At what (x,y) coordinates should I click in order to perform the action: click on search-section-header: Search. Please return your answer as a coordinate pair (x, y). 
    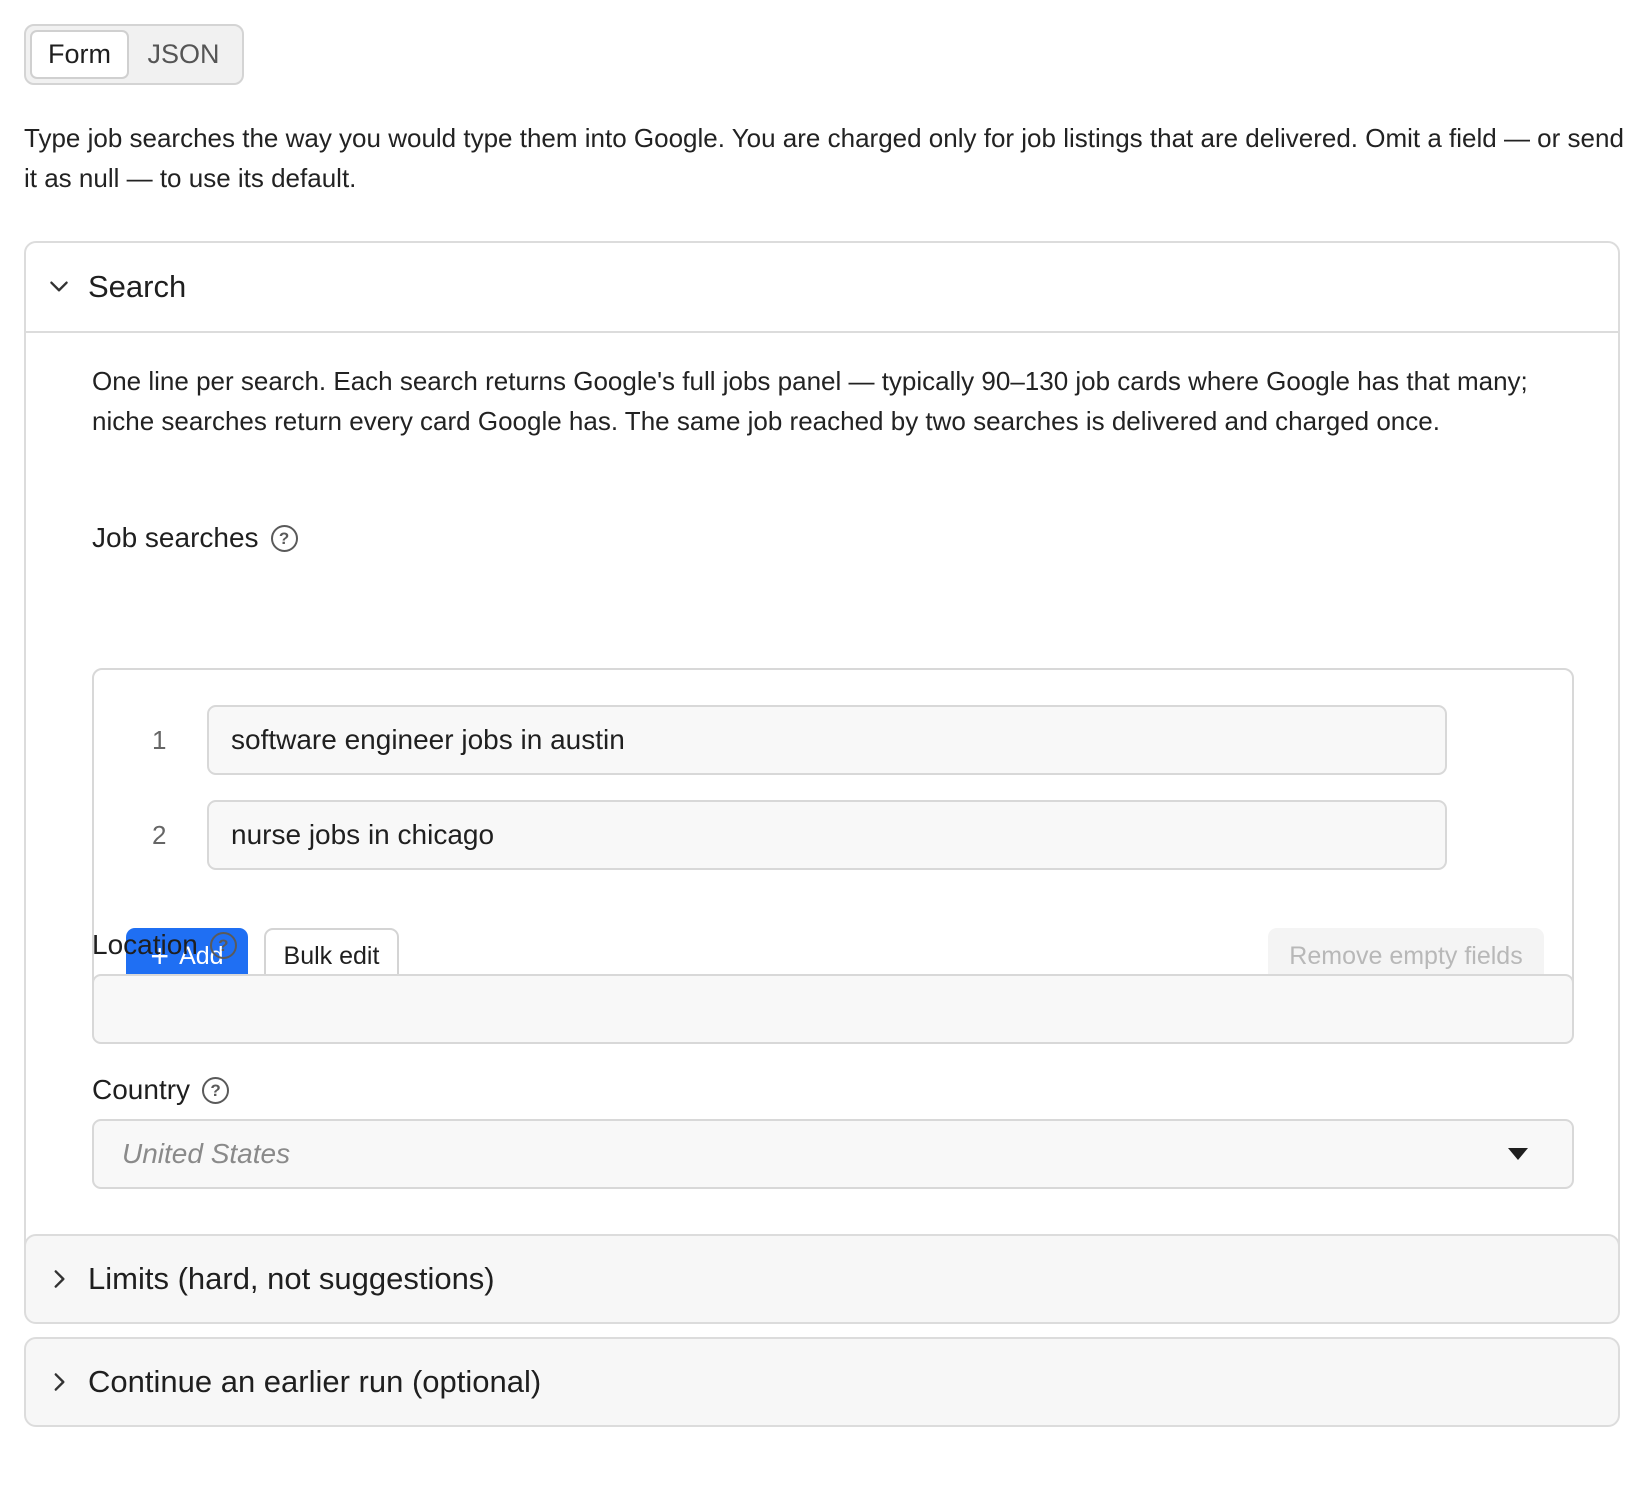
    Looking at the image, I should click on (822, 288).